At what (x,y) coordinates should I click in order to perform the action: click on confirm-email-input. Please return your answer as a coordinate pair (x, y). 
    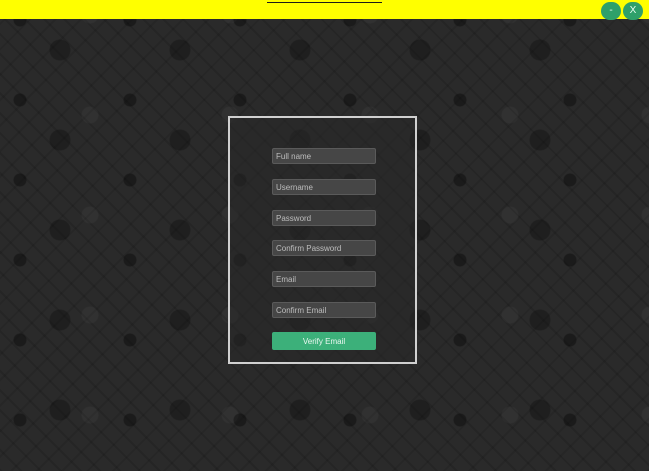
    Looking at the image, I should click on (324, 310).